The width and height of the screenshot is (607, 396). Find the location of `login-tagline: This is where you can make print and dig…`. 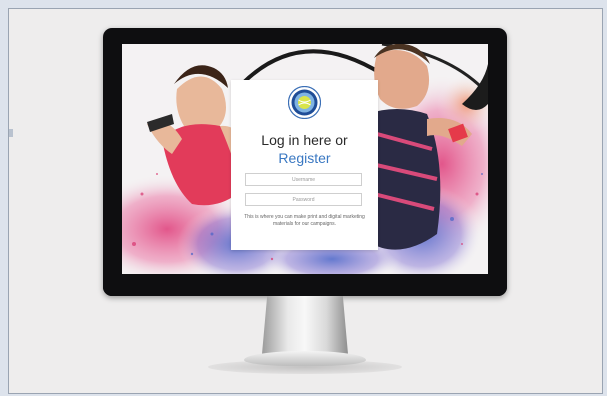

login-tagline: This is where you can make print and dig… is located at coordinates (304, 220).